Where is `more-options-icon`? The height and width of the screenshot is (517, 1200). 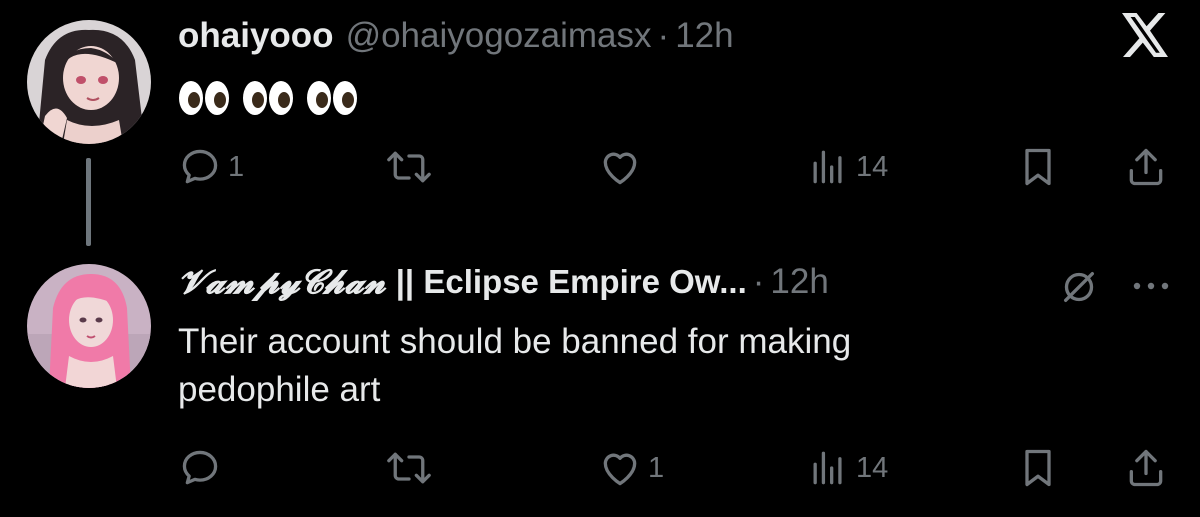
more-options-icon is located at coordinates (1151, 286).